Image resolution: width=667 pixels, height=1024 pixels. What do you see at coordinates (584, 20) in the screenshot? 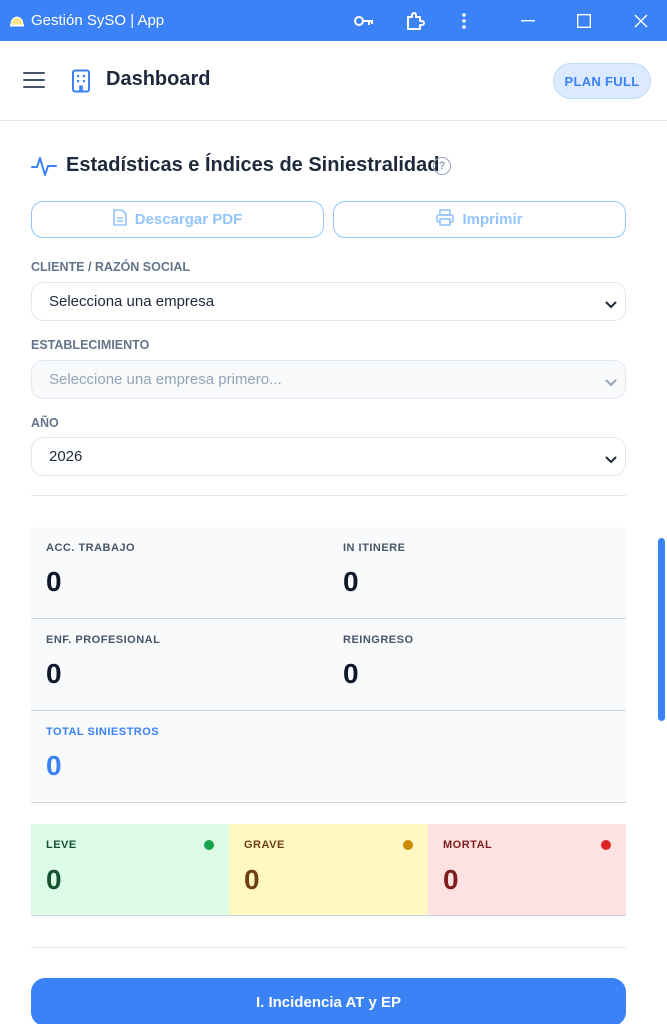
I see `maximize-icon` at bounding box center [584, 20].